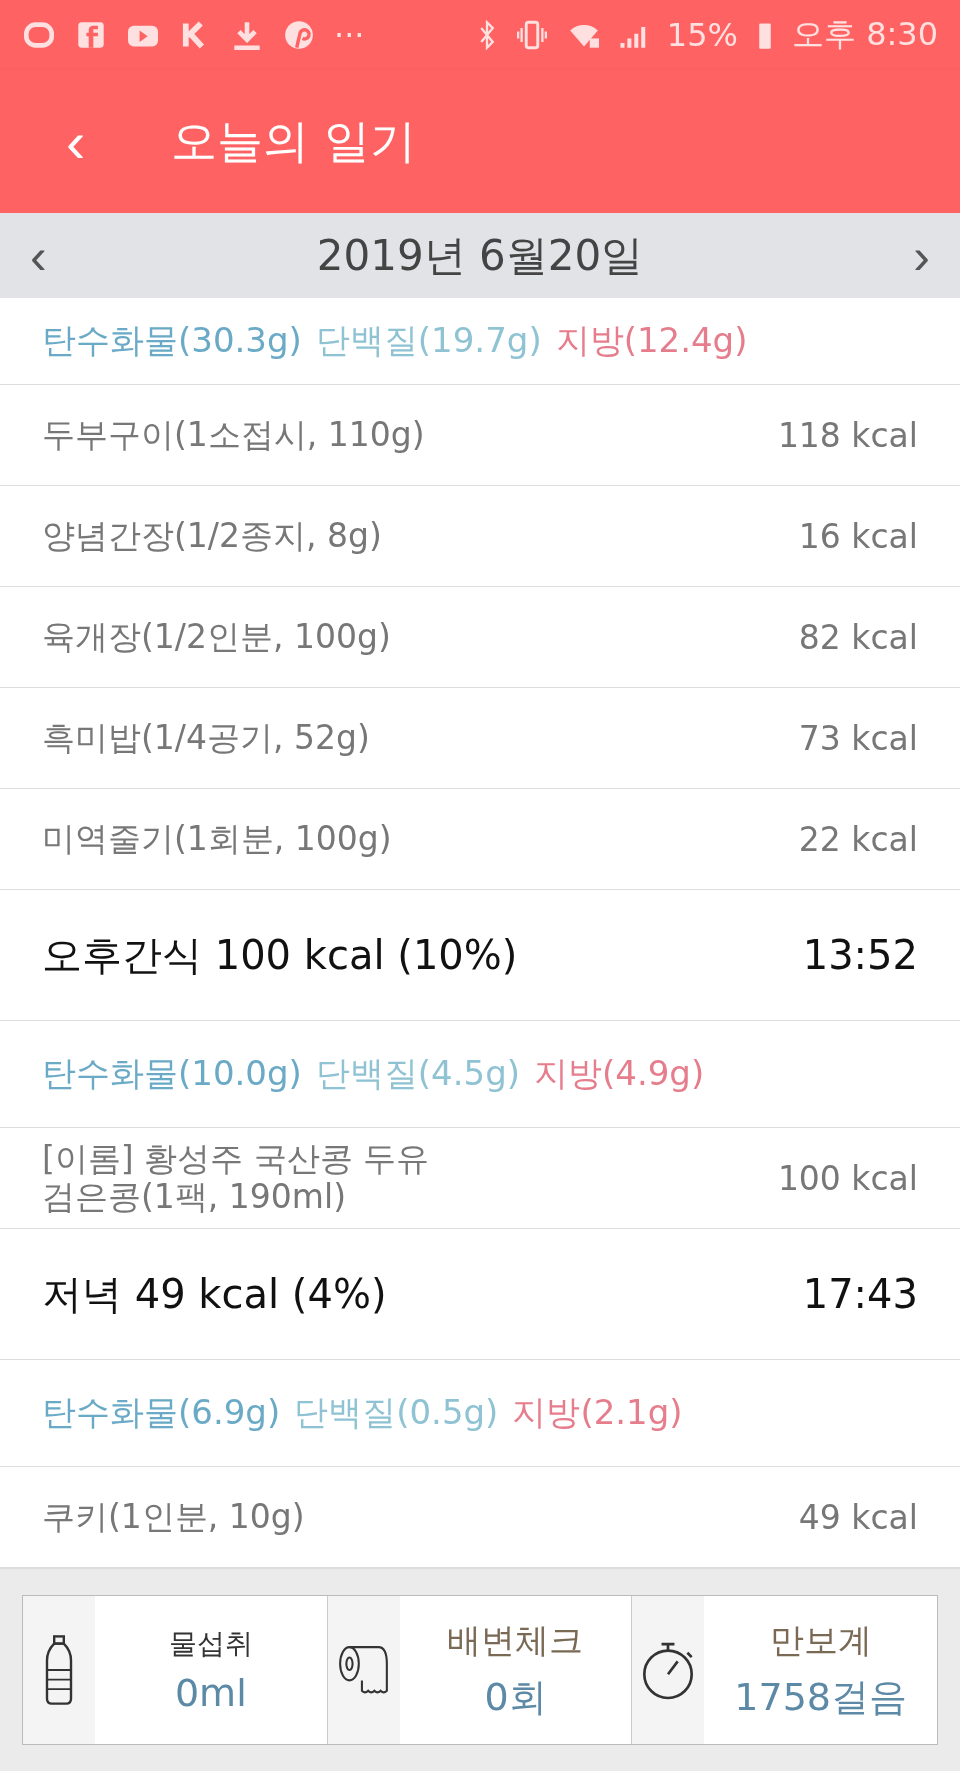  Describe the element at coordinates (417, 1073) in the screenshot. I see `nutrient-amount: 단백질(4.5g)` at that location.